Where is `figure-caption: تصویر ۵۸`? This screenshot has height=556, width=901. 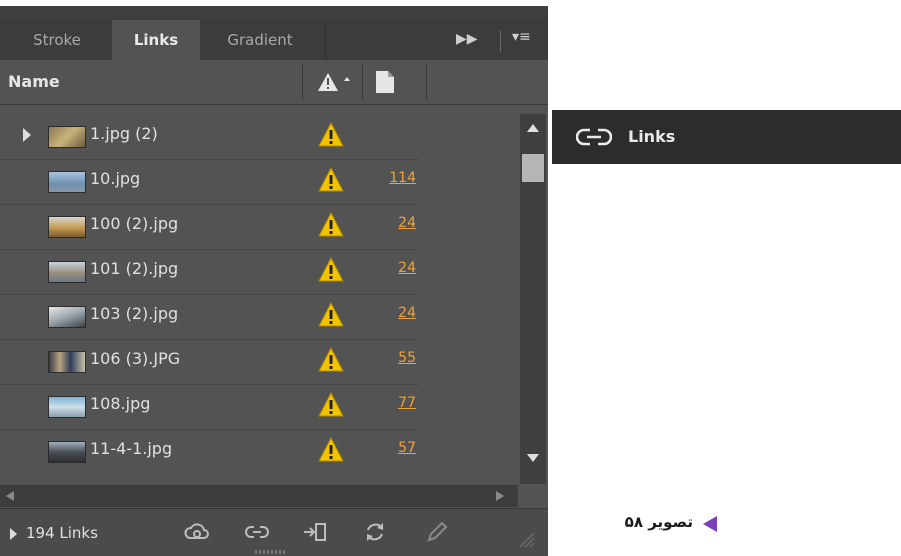
figure-caption: تصویر ۵۸ is located at coordinates (657, 523).